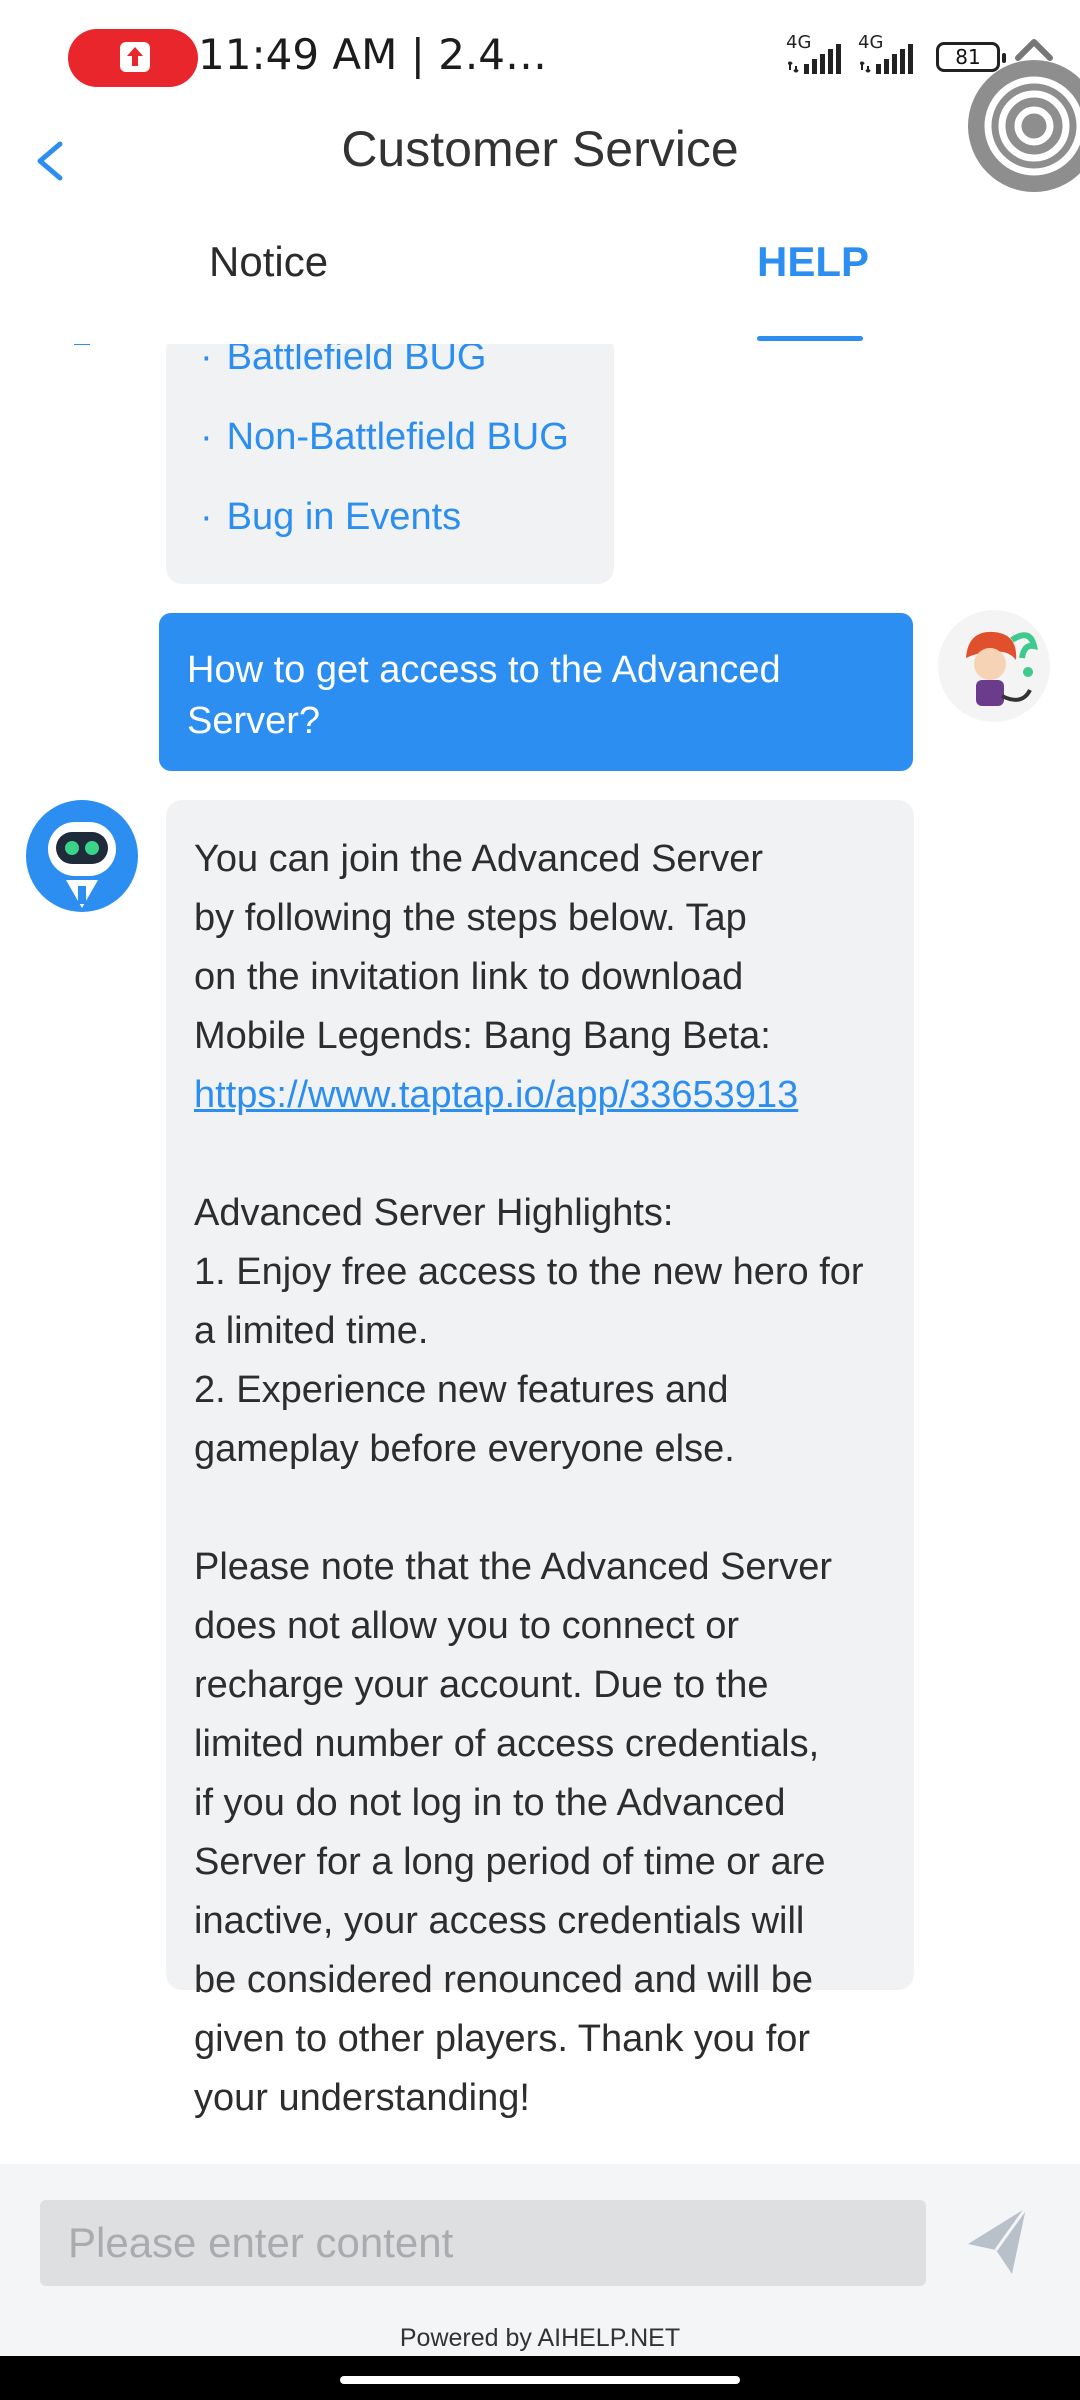 This screenshot has height=2400, width=1080. I want to click on message-line: by following the steps below. Tap, so click(470, 918).